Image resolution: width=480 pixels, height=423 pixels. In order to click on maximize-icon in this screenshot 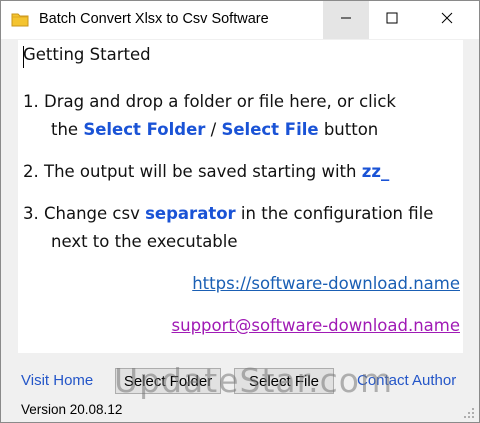, I will do `click(392, 20)`.